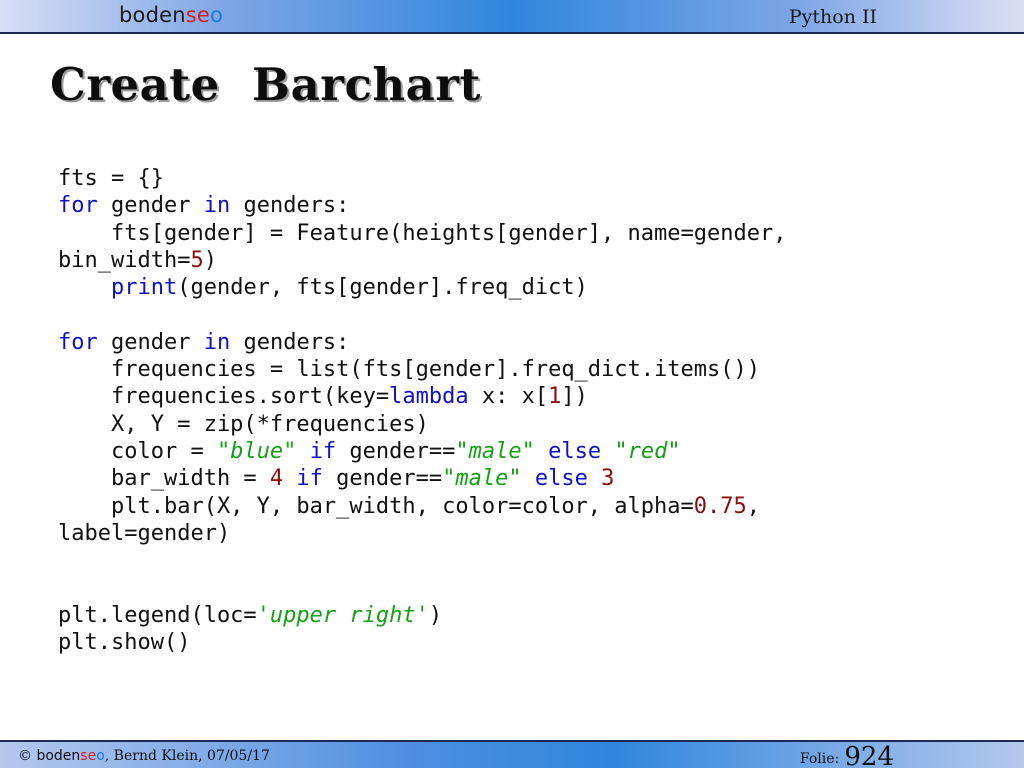 This screenshot has height=772, width=1024. What do you see at coordinates (250, 615) in the screenshot?
I see `code-line: plt.legend(loc='upper right')` at bounding box center [250, 615].